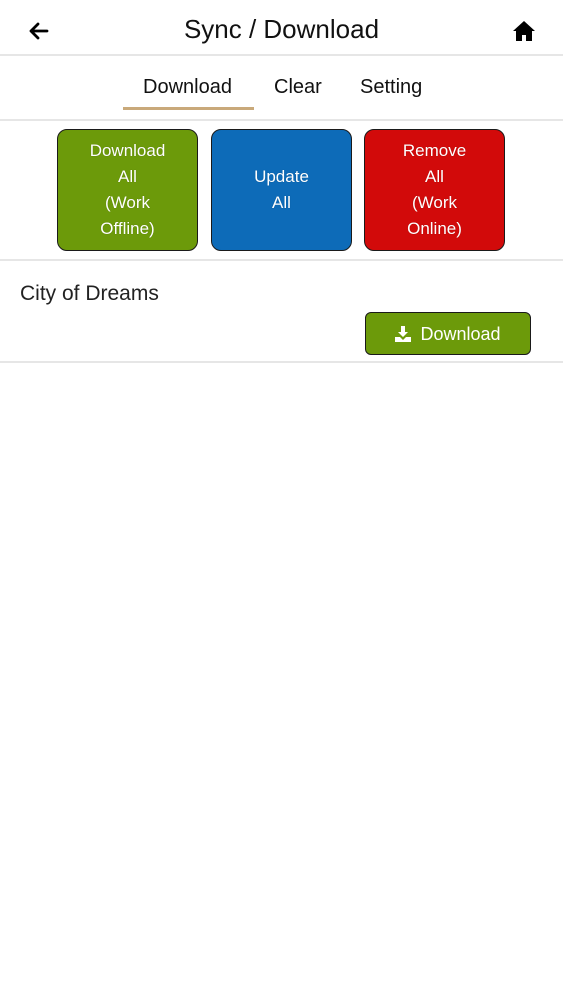  What do you see at coordinates (281, 312) in the screenshot?
I see `list-item: City of Dreams Download` at bounding box center [281, 312].